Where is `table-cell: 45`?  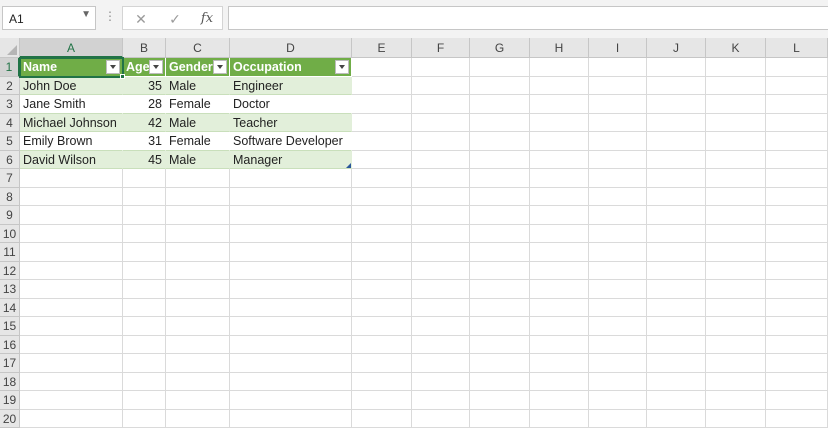 table-cell: 45 is located at coordinates (144, 159).